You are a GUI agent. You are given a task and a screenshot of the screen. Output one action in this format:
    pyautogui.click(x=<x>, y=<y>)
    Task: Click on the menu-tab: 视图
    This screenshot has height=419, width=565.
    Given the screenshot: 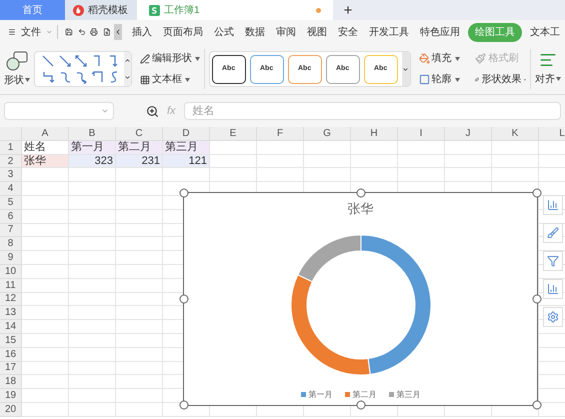 What is the action you would take?
    pyautogui.click(x=317, y=32)
    